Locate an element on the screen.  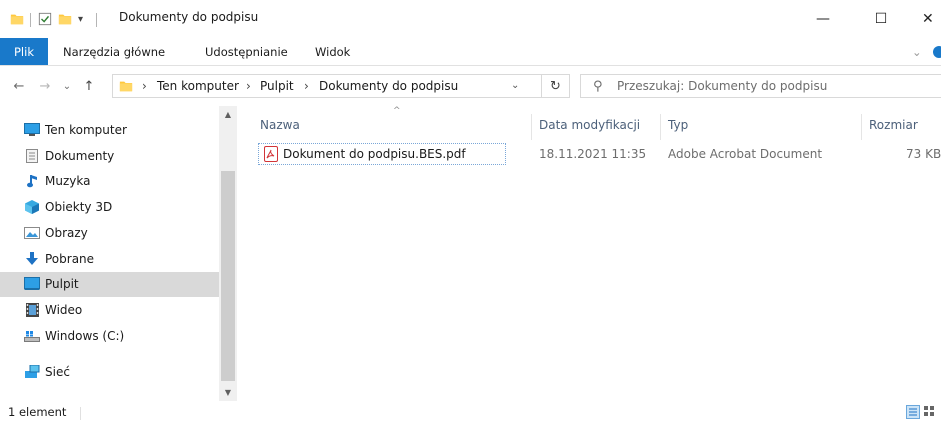
status-bar: 1 element is located at coordinates (470, 412).